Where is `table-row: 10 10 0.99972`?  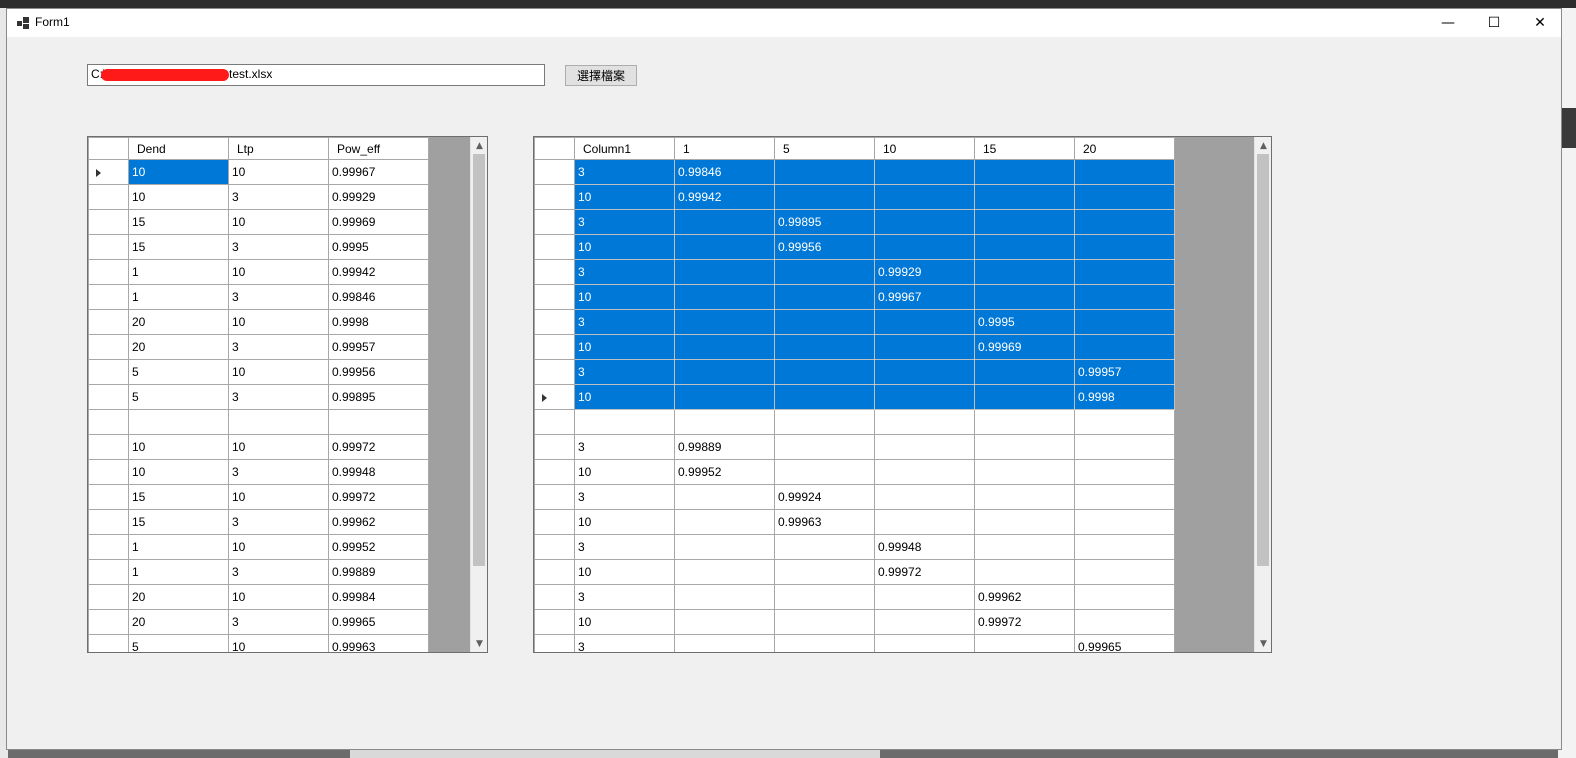 table-row: 10 10 0.99972 is located at coordinates (258, 447).